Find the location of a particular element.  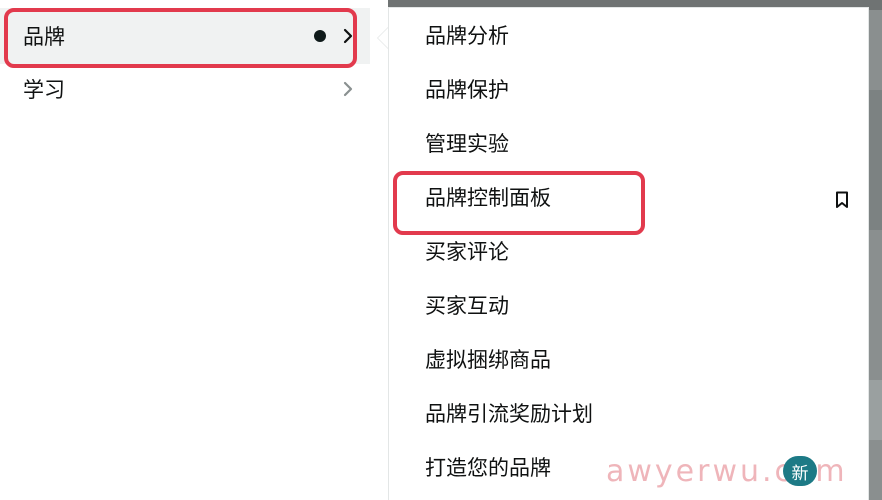

submenu-item-brand-analytics: 品牌分析 is located at coordinates (467, 36).